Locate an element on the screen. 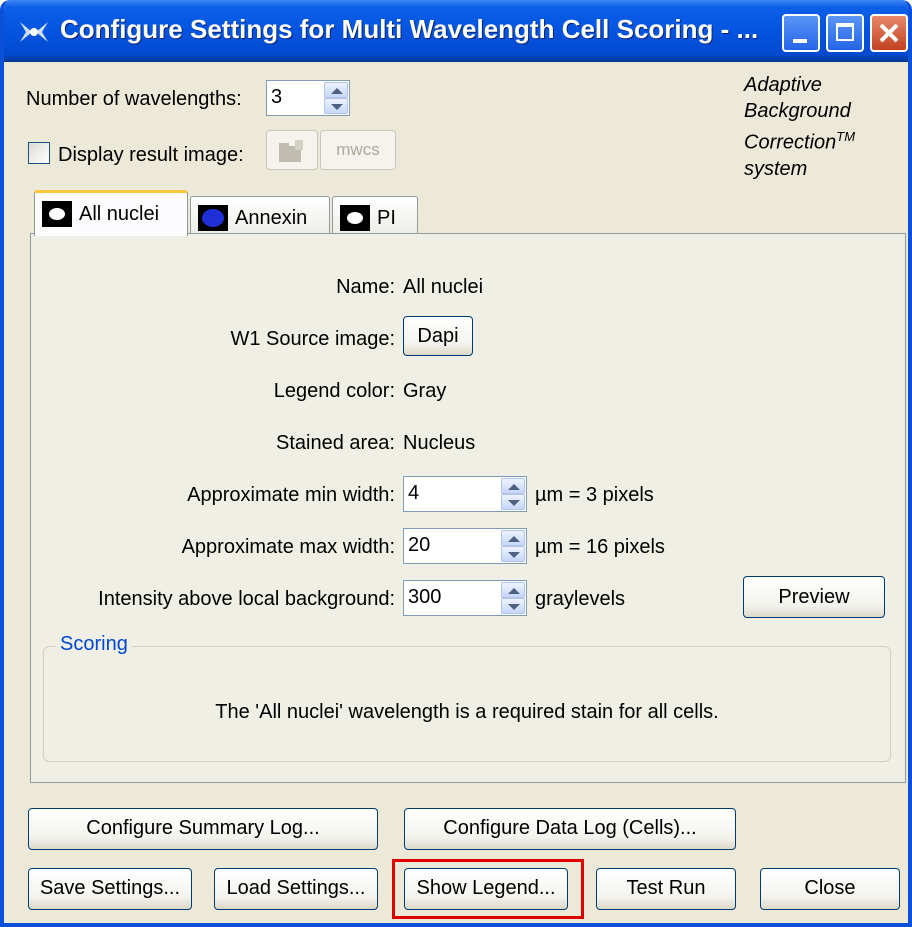  tab-all-nuclei: All nuclei is located at coordinates (111, 213).